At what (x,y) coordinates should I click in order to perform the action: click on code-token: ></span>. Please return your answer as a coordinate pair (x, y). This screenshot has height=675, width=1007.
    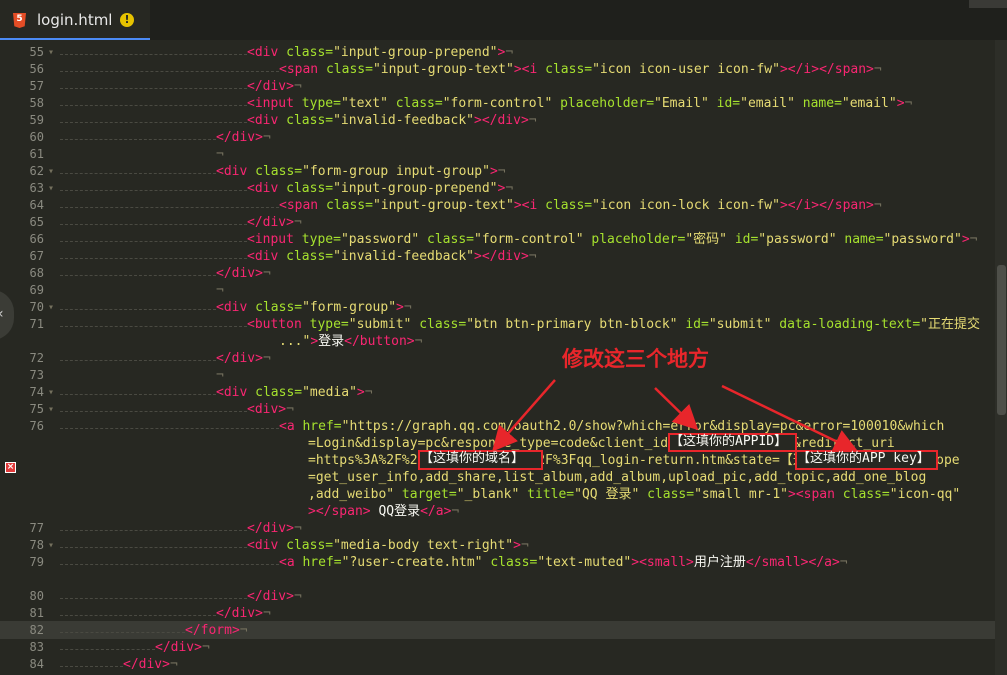
    Looking at the image, I should click on (339, 511).